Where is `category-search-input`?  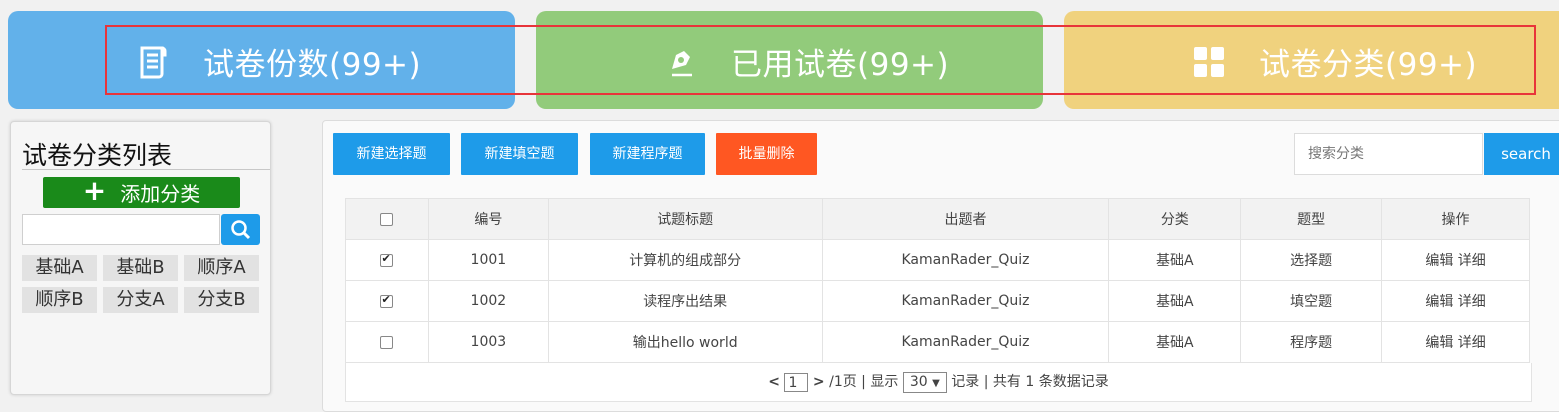
category-search-input is located at coordinates (121, 229).